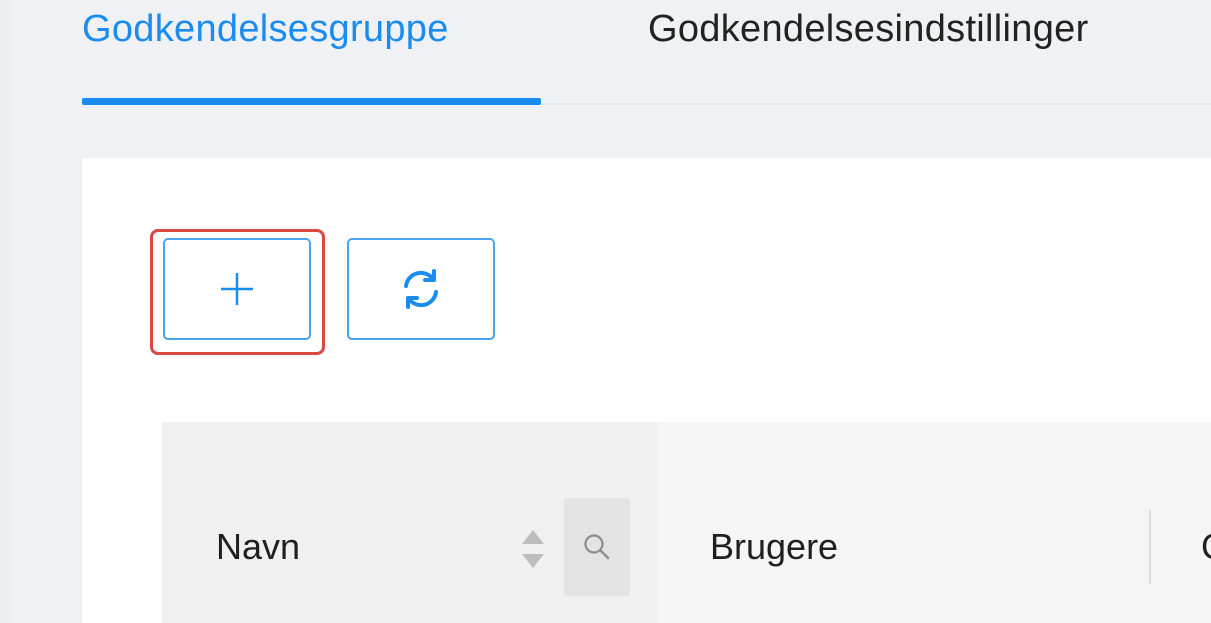 Image resolution: width=1211 pixels, height=623 pixels. I want to click on refresh-icon, so click(421, 289).